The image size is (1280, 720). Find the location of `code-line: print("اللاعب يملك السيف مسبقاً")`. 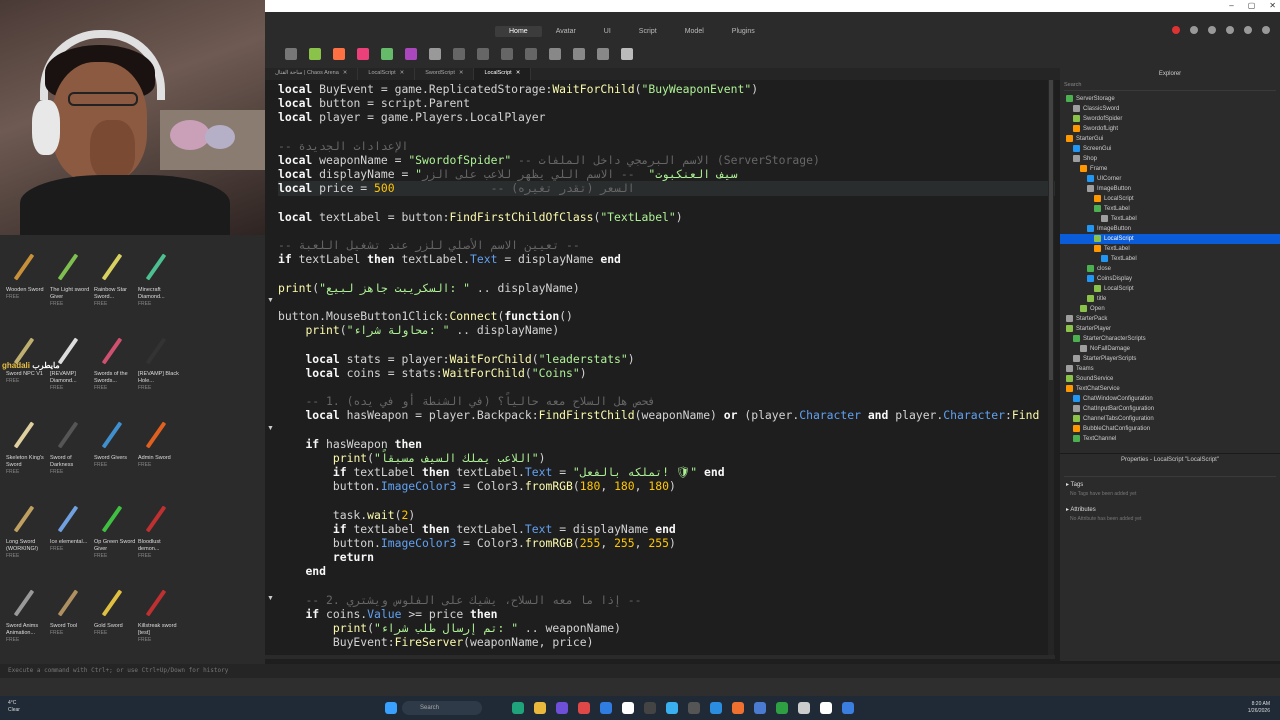

code-line: print("اللاعب يملك السيف مسبقاً") is located at coordinates (666, 458).